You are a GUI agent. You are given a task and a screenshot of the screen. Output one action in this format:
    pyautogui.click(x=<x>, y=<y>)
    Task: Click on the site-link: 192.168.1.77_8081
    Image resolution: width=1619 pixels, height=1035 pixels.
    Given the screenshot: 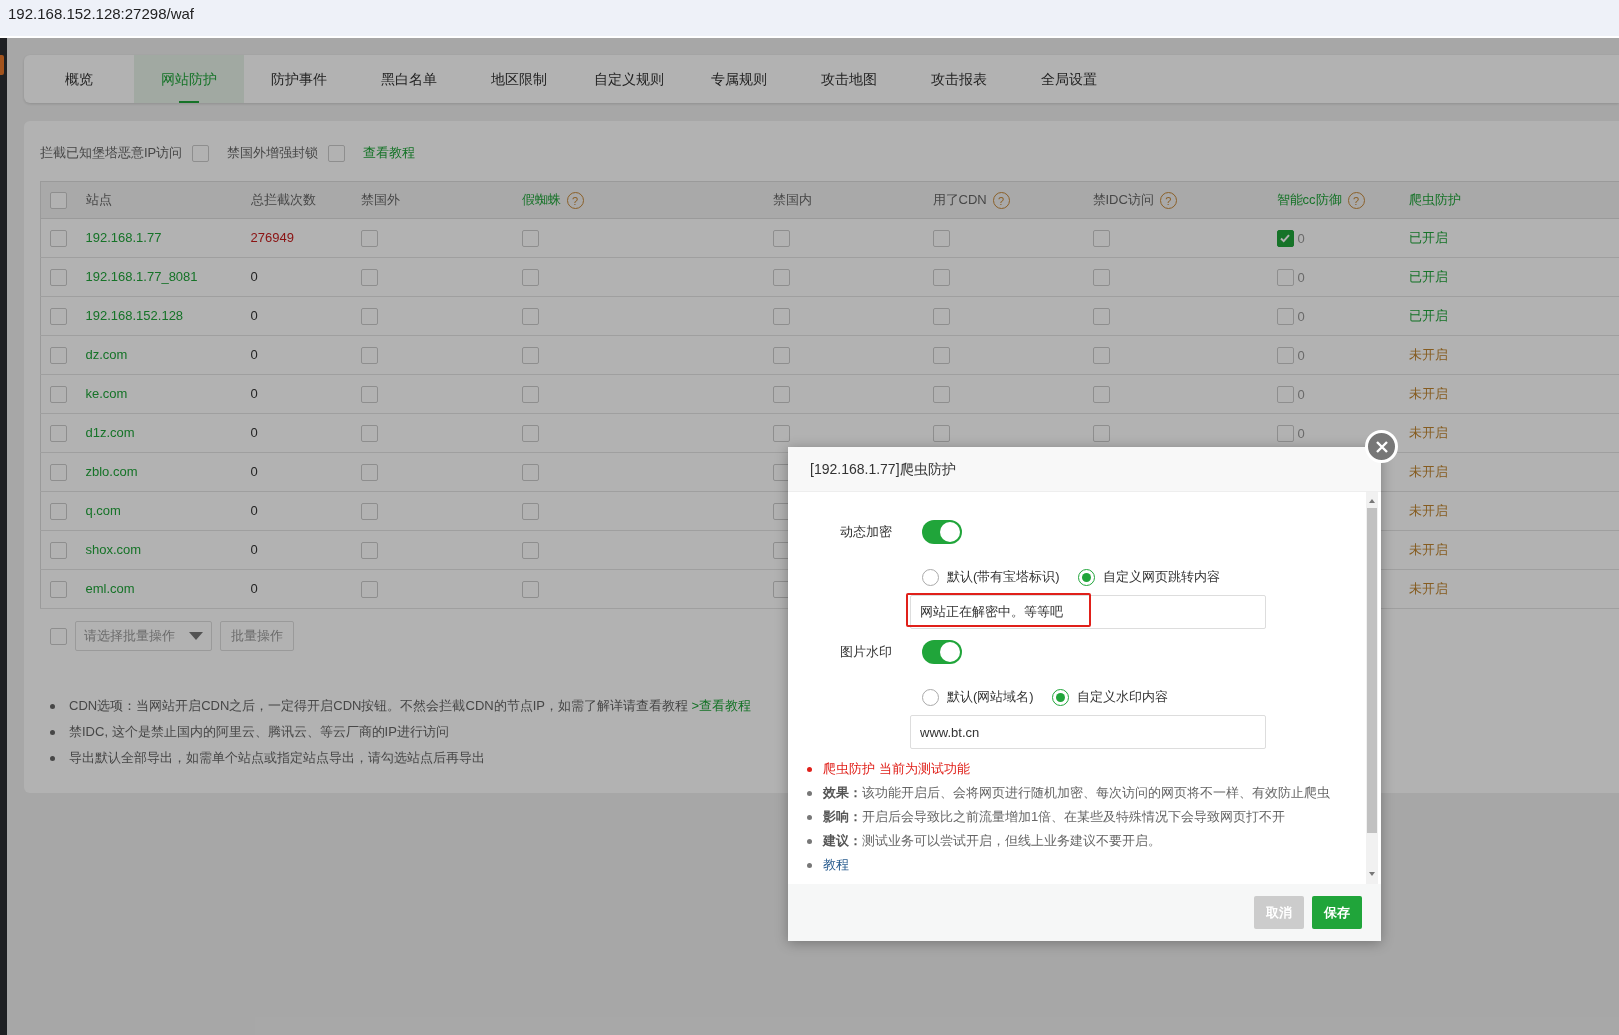 What is the action you would take?
    pyautogui.click(x=141, y=277)
    